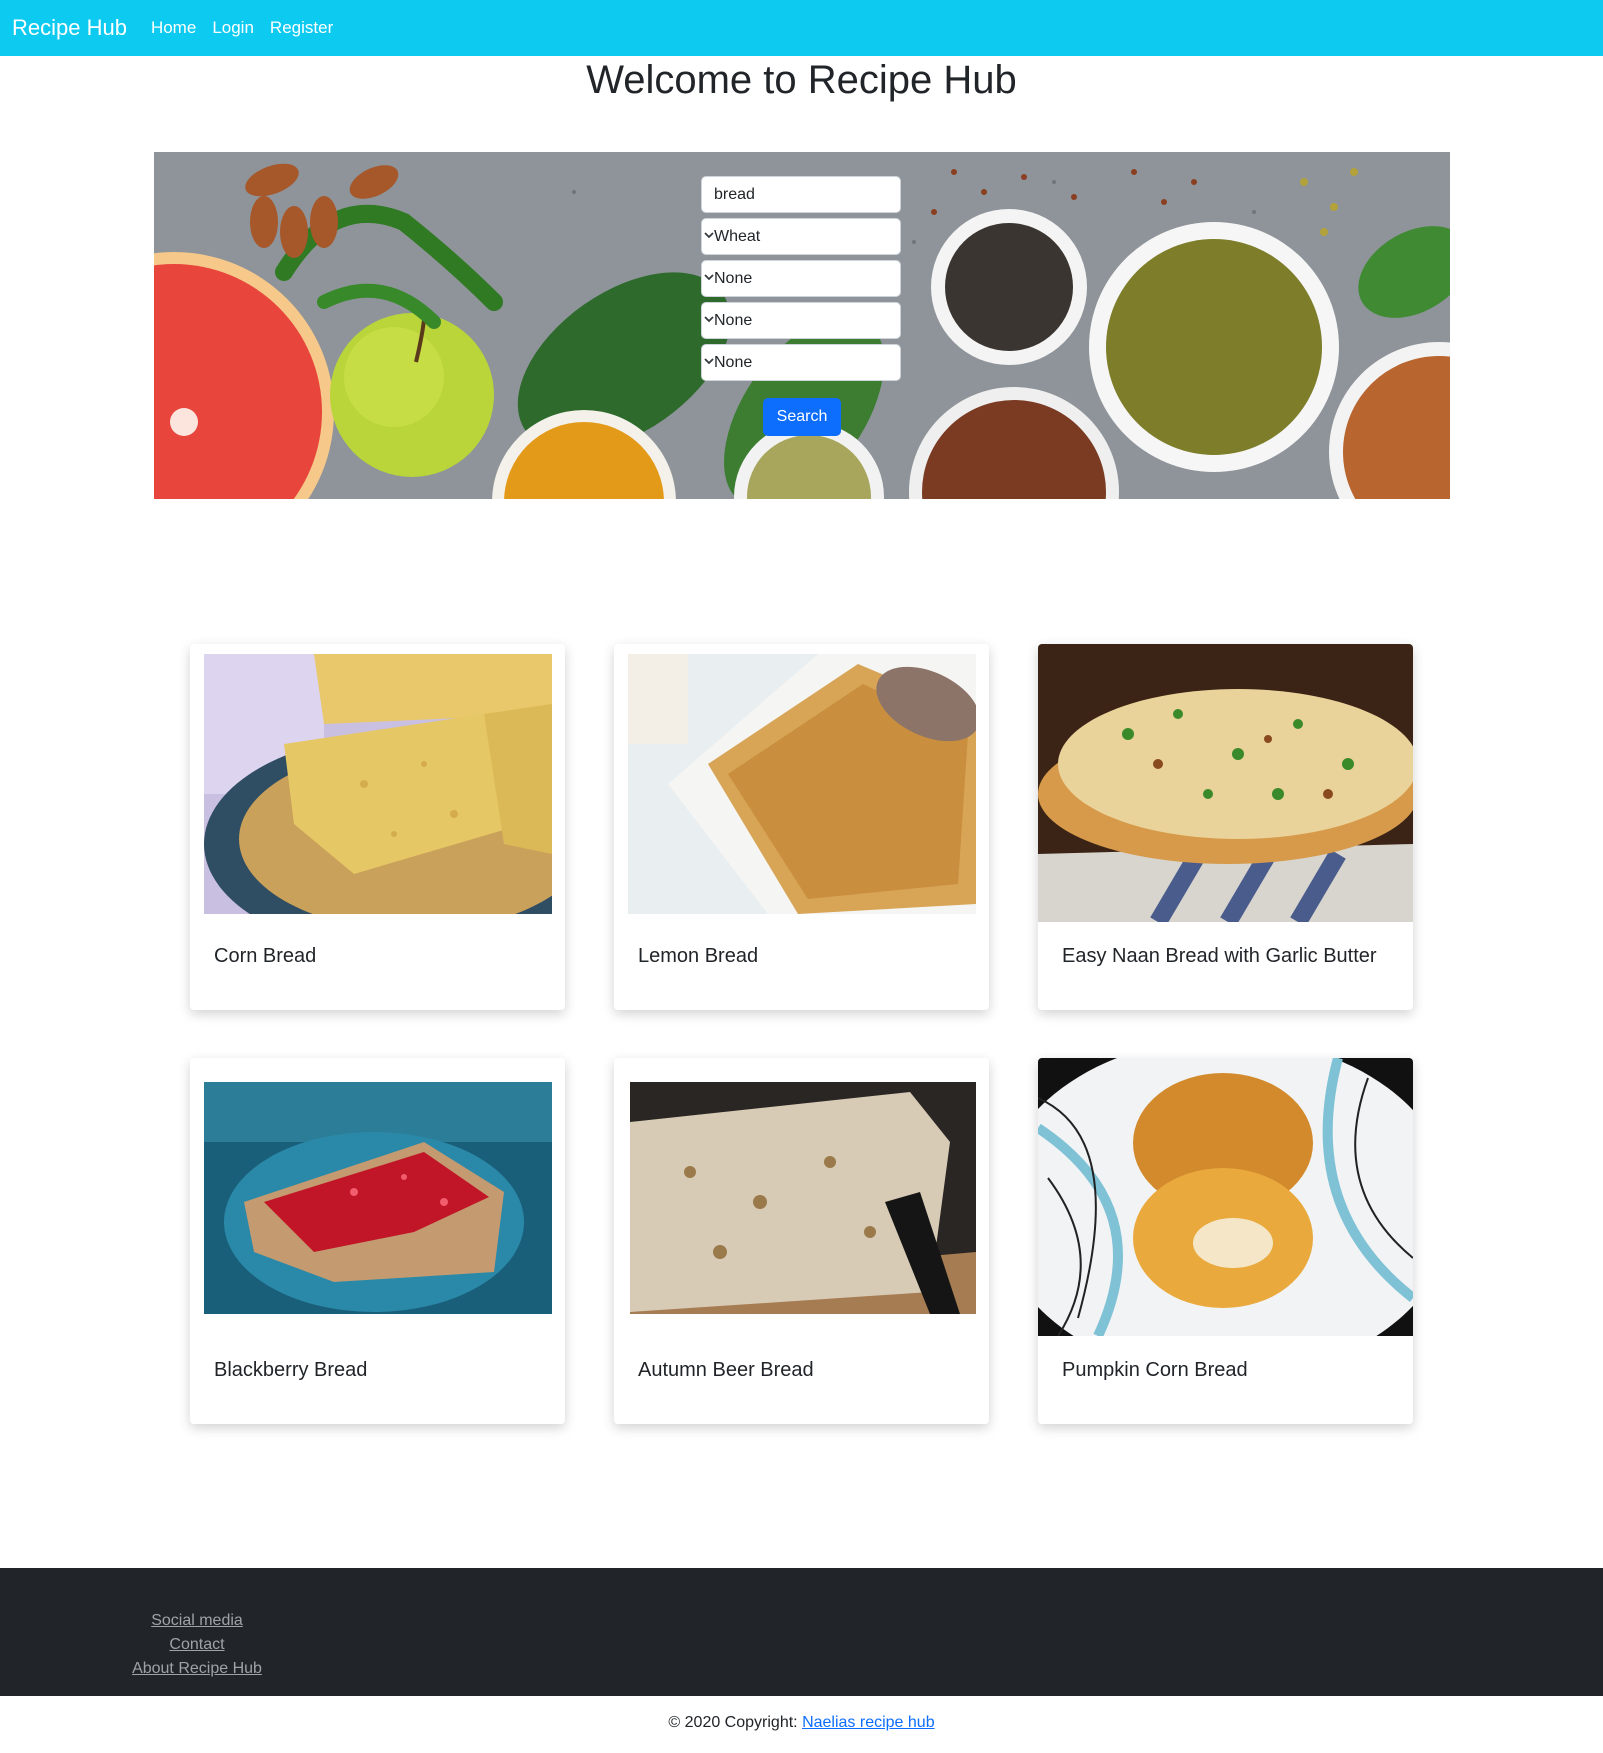 The width and height of the screenshot is (1603, 1753). I want to click on copyright-text: © 2020 Copyright:, so click(733, 1722).